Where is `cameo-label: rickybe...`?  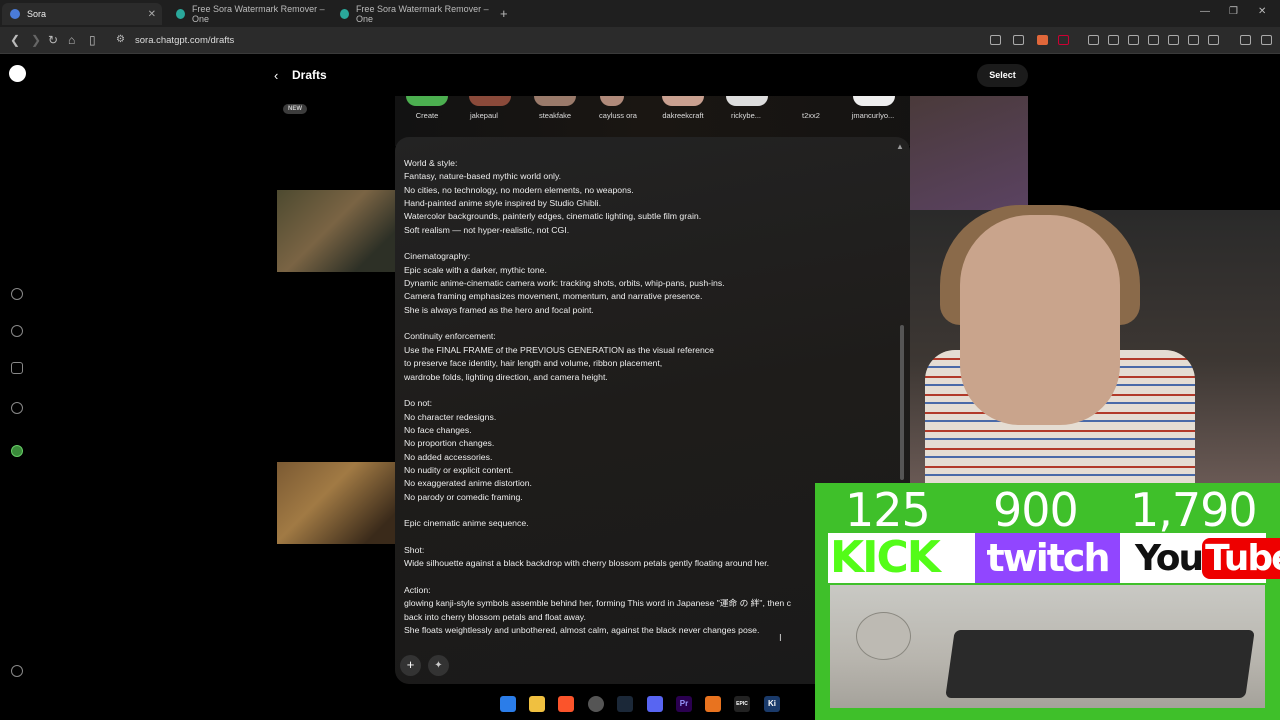
cameo-label: rickybe... is located at coordinates (745, 115).